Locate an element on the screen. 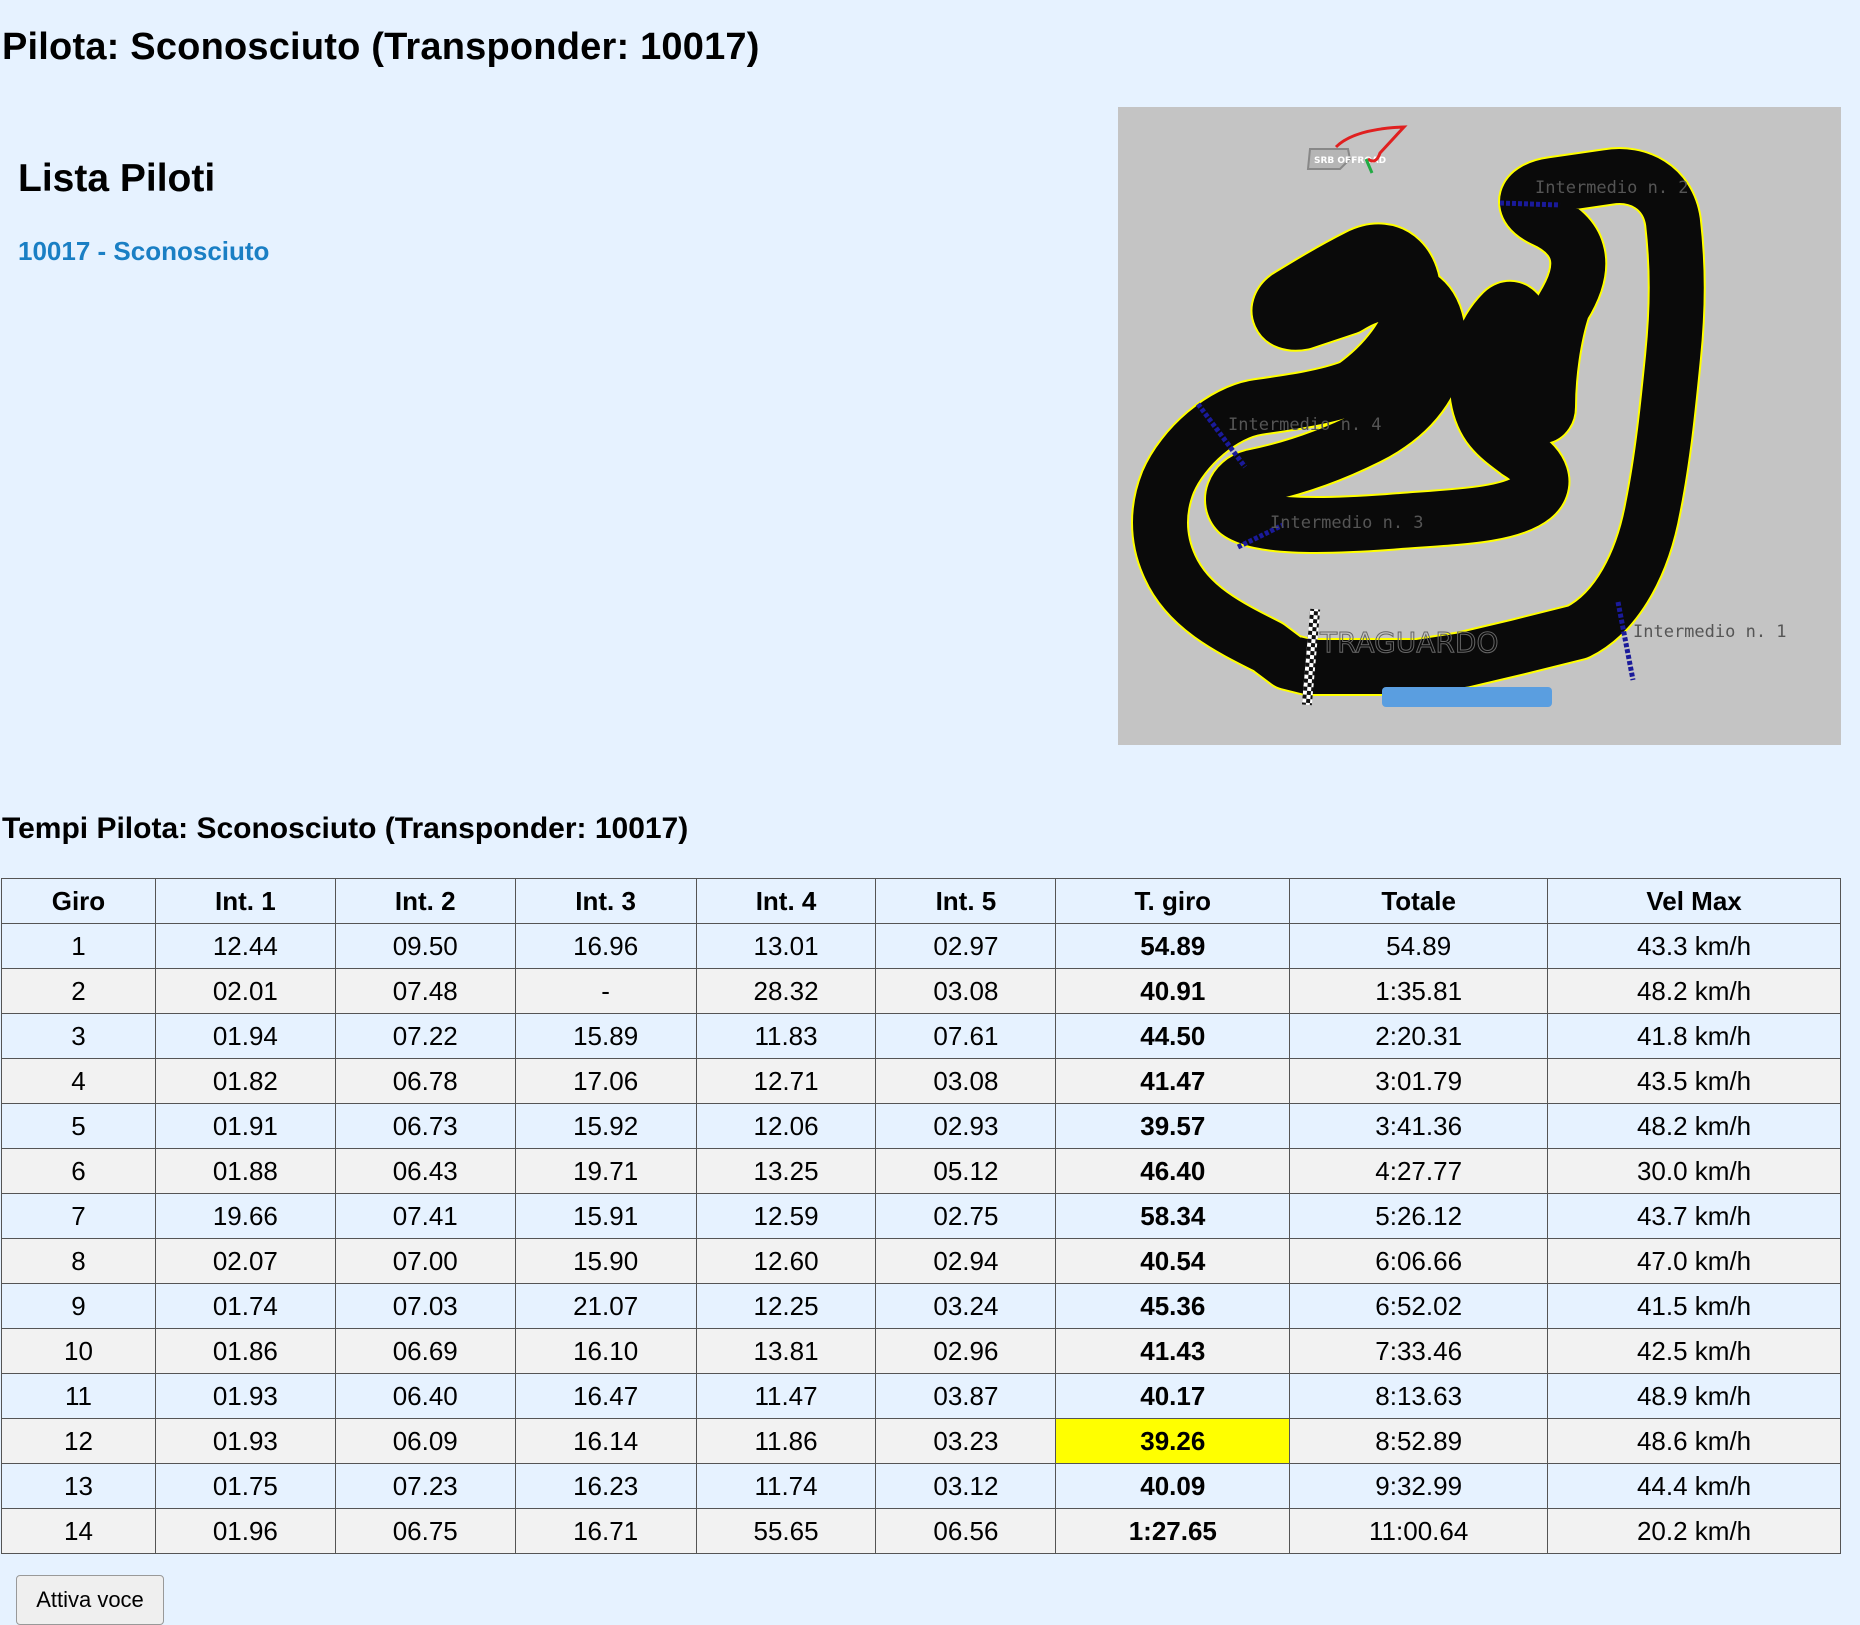 Image resolution: width=1860 pixels, height=1625 pixels. lap-number-cell: 1 is located at coordinates (78, 946).